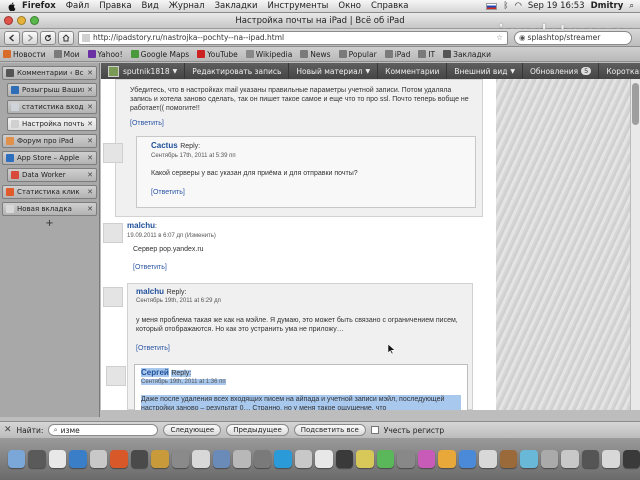  Describe the element at coordinates (49, 192) in the screenshot. I see `sidebar-tab: Статистика клик ✕` at that location.